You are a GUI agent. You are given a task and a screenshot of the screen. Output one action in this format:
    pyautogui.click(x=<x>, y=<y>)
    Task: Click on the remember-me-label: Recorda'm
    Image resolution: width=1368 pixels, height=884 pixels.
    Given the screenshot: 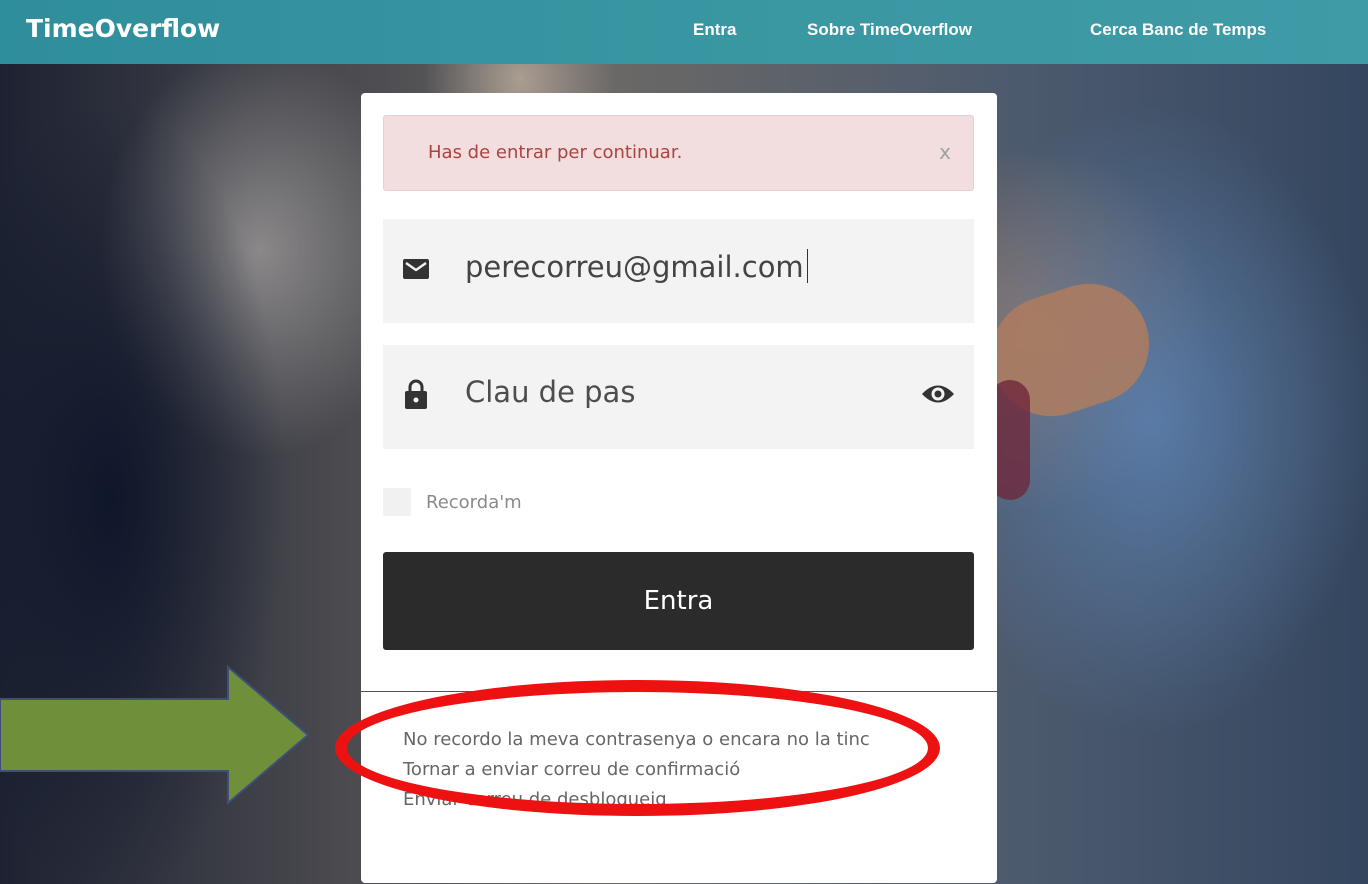 What is the action you would take?
    pyautogui.click(x=474, y=502)
    